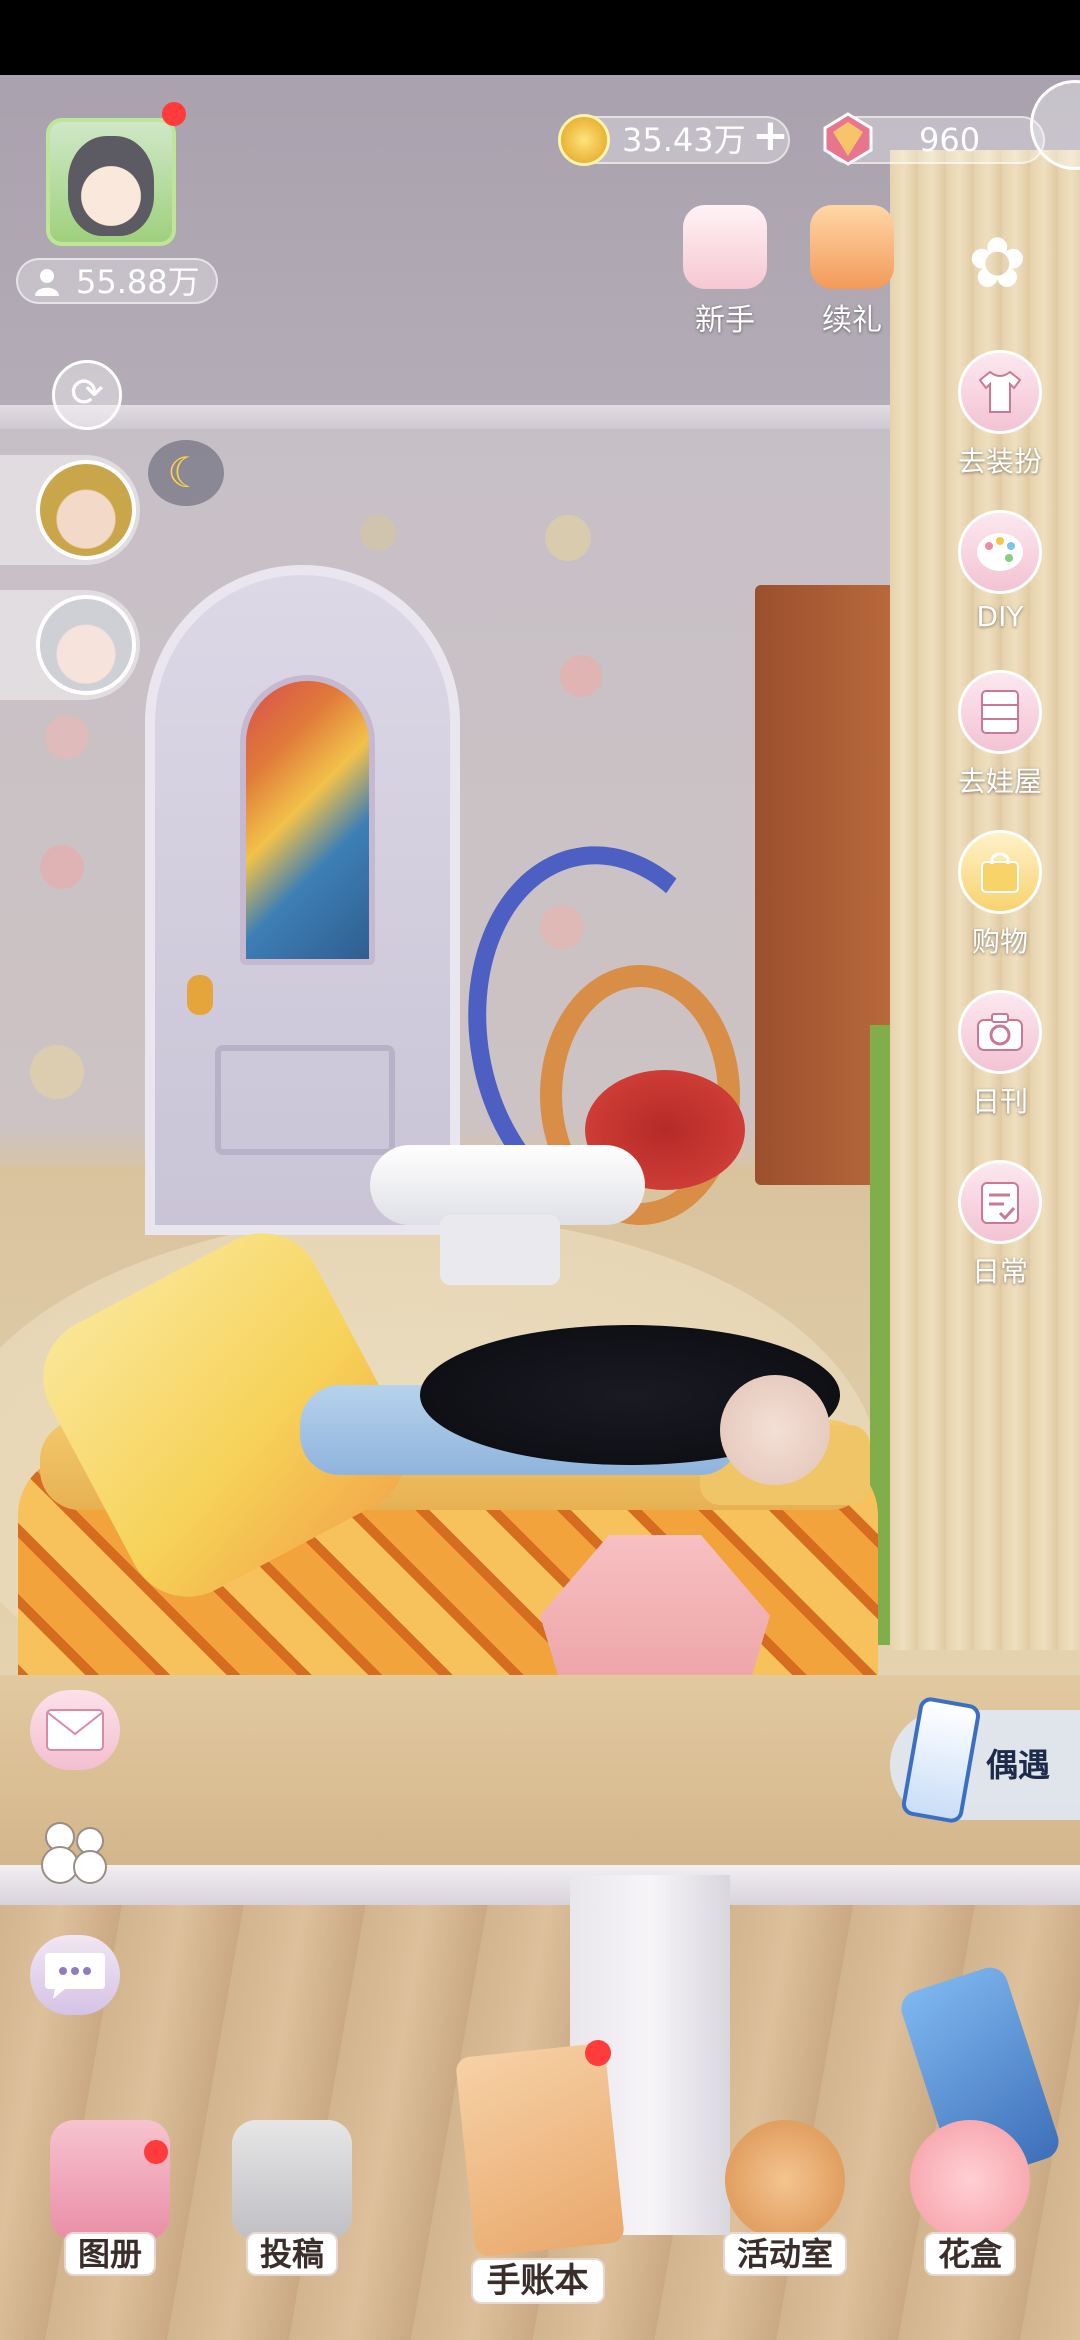 This screenshot has height=2340, width=1080. What do you see at coordinates (852, 247) in the screenshot?
I see `tv-gift-icon` at bounding box center [852, 247].